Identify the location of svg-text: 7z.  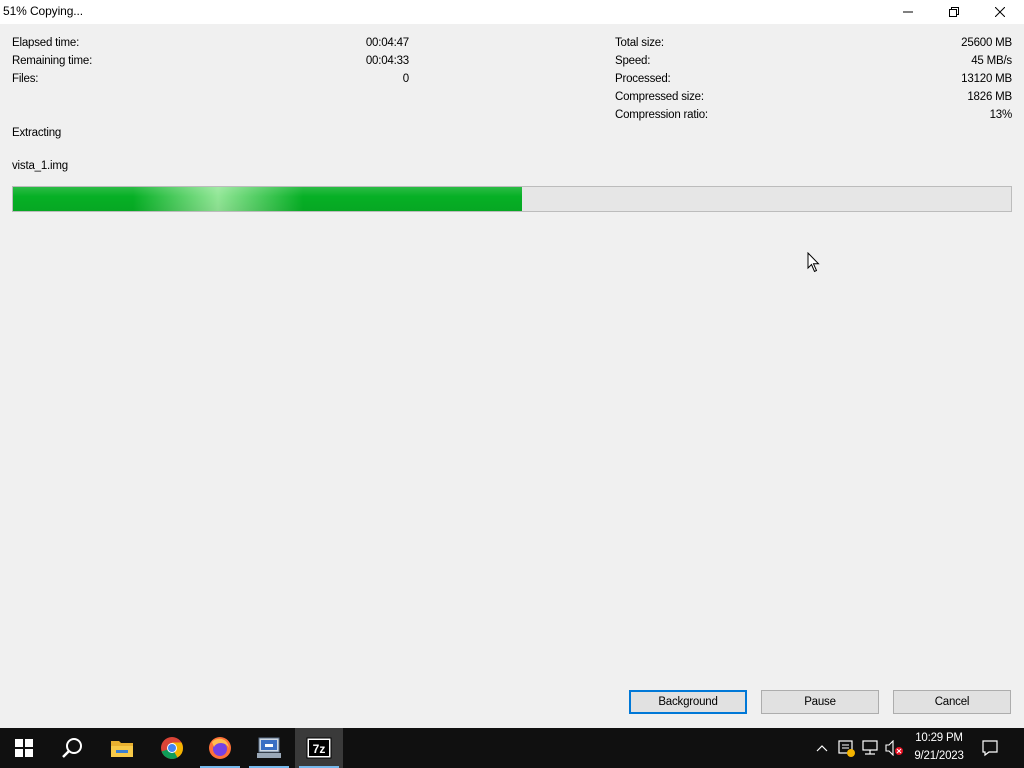
(319, 749).